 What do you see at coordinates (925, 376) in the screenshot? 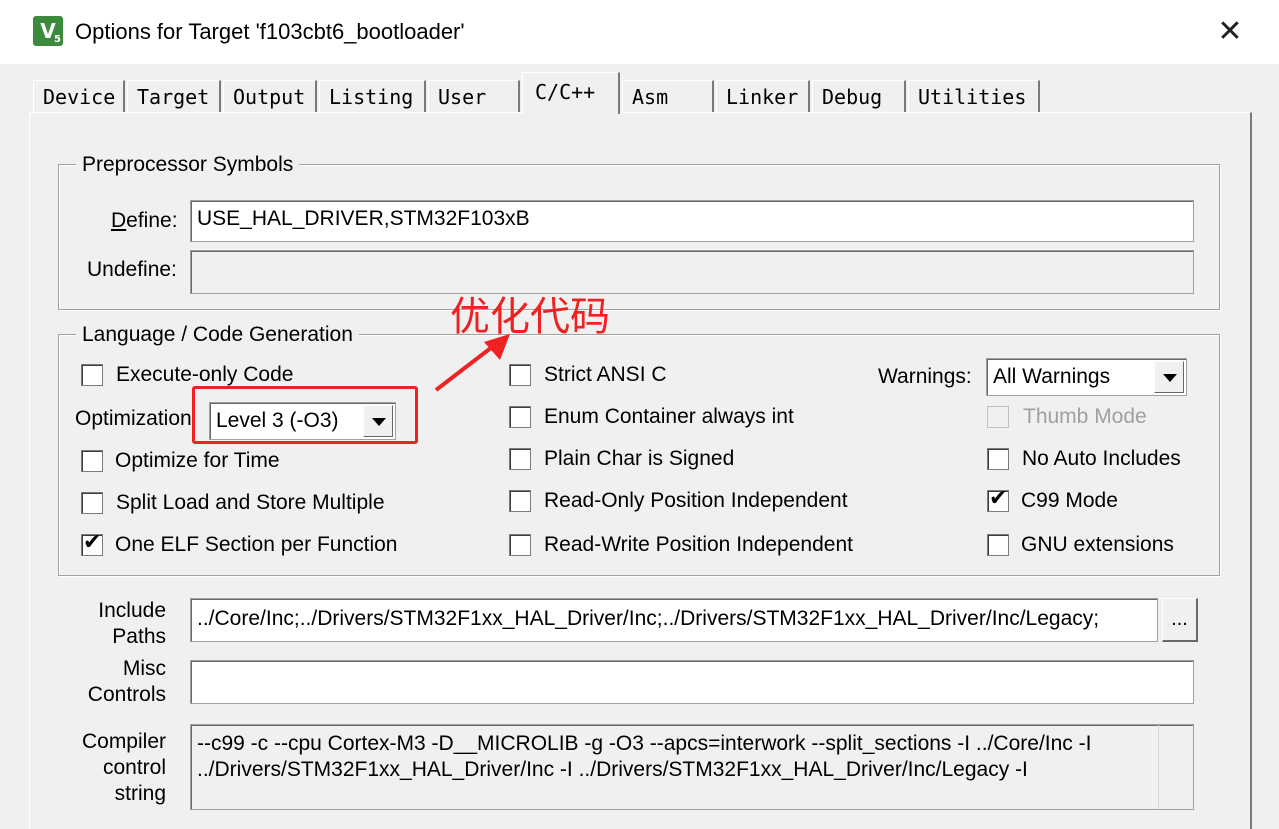
I see `warnings-label: Warnings:` at bounding box center [925, 376].